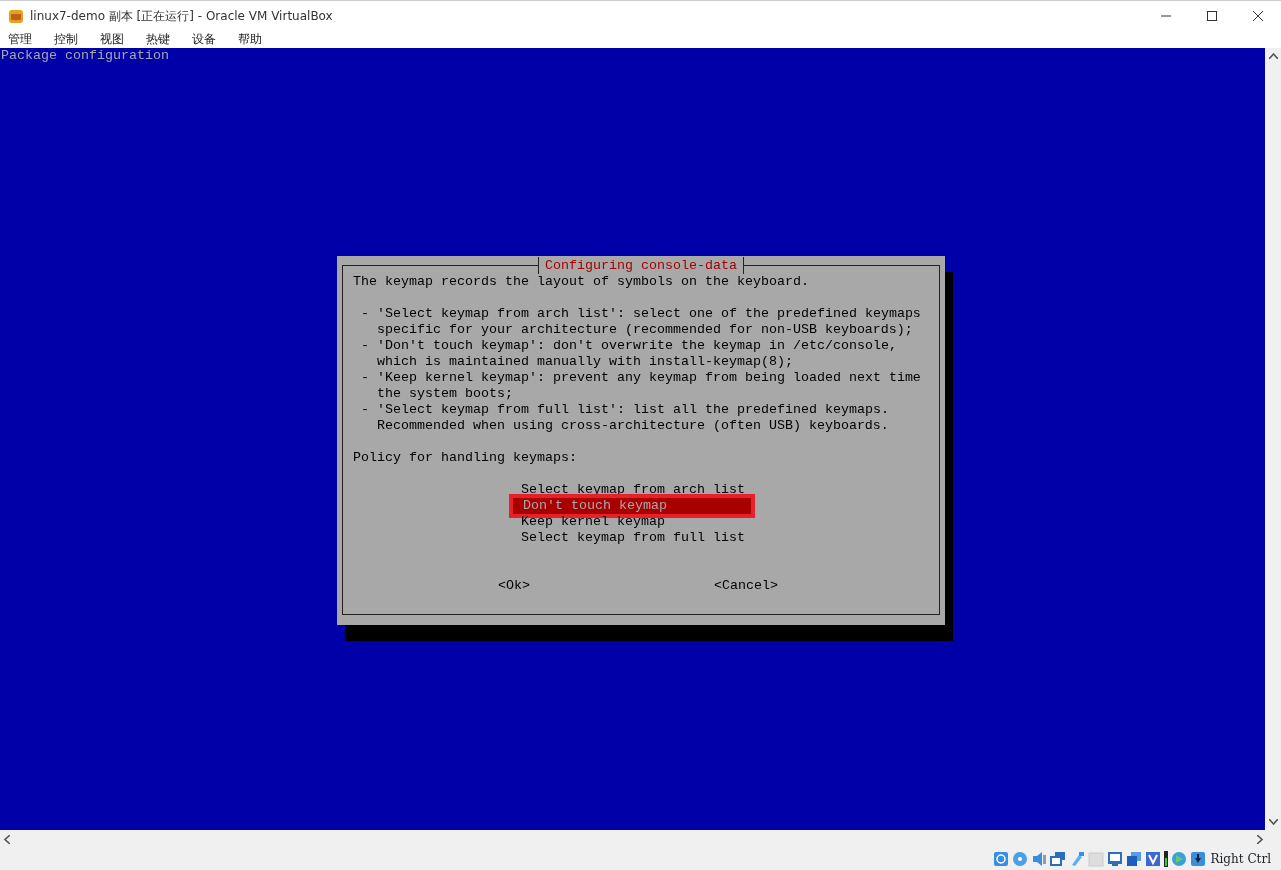 The height and width of the screenshot is (870, 1281). What do you see at coordinates (746, 586) in the screenshot?
I see `cancel-button: <Cancel>` at bounding box center [746, 586].